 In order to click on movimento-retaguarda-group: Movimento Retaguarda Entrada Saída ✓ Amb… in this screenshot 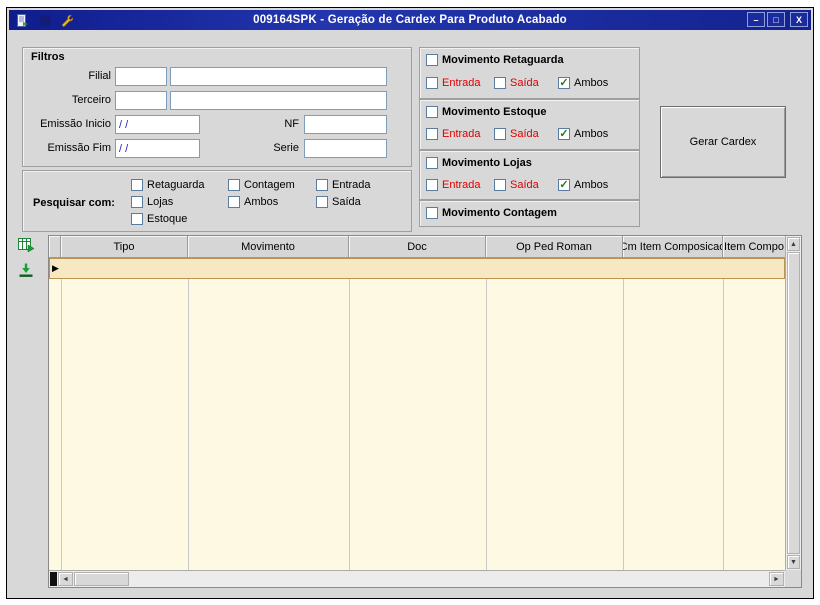, I will do `click(529, 73)`.